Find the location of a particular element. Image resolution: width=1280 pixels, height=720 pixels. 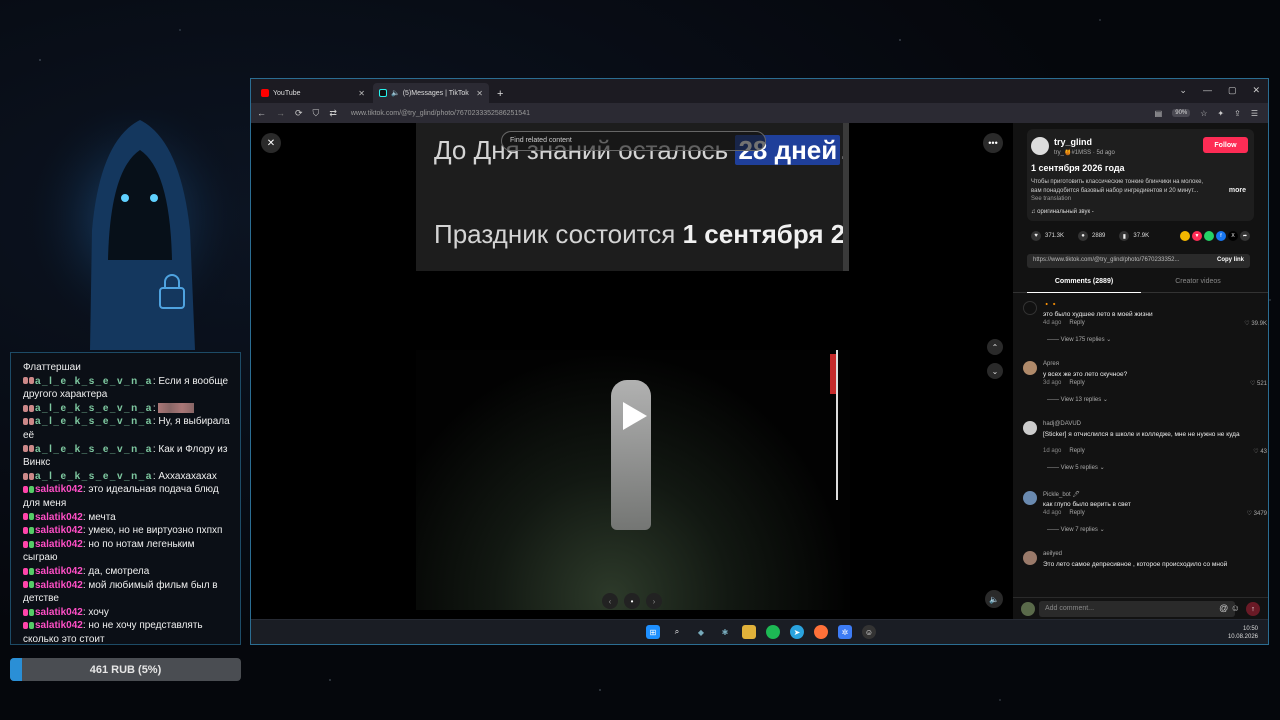

new-tab-button: + is located at coordinates (500, 95).